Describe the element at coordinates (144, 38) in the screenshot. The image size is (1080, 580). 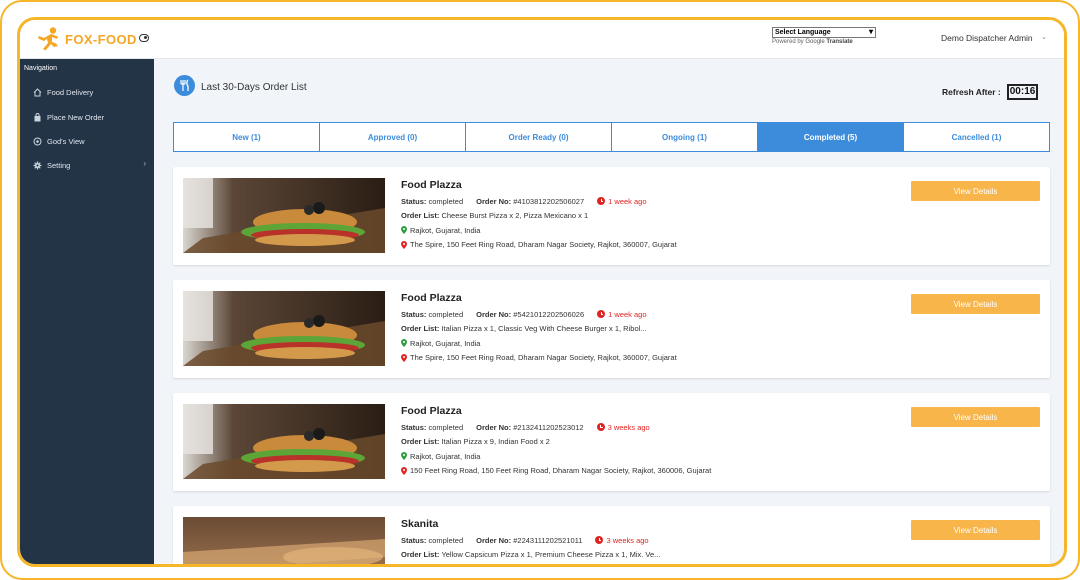
I see `sidebar-toggle-icon` at that location.